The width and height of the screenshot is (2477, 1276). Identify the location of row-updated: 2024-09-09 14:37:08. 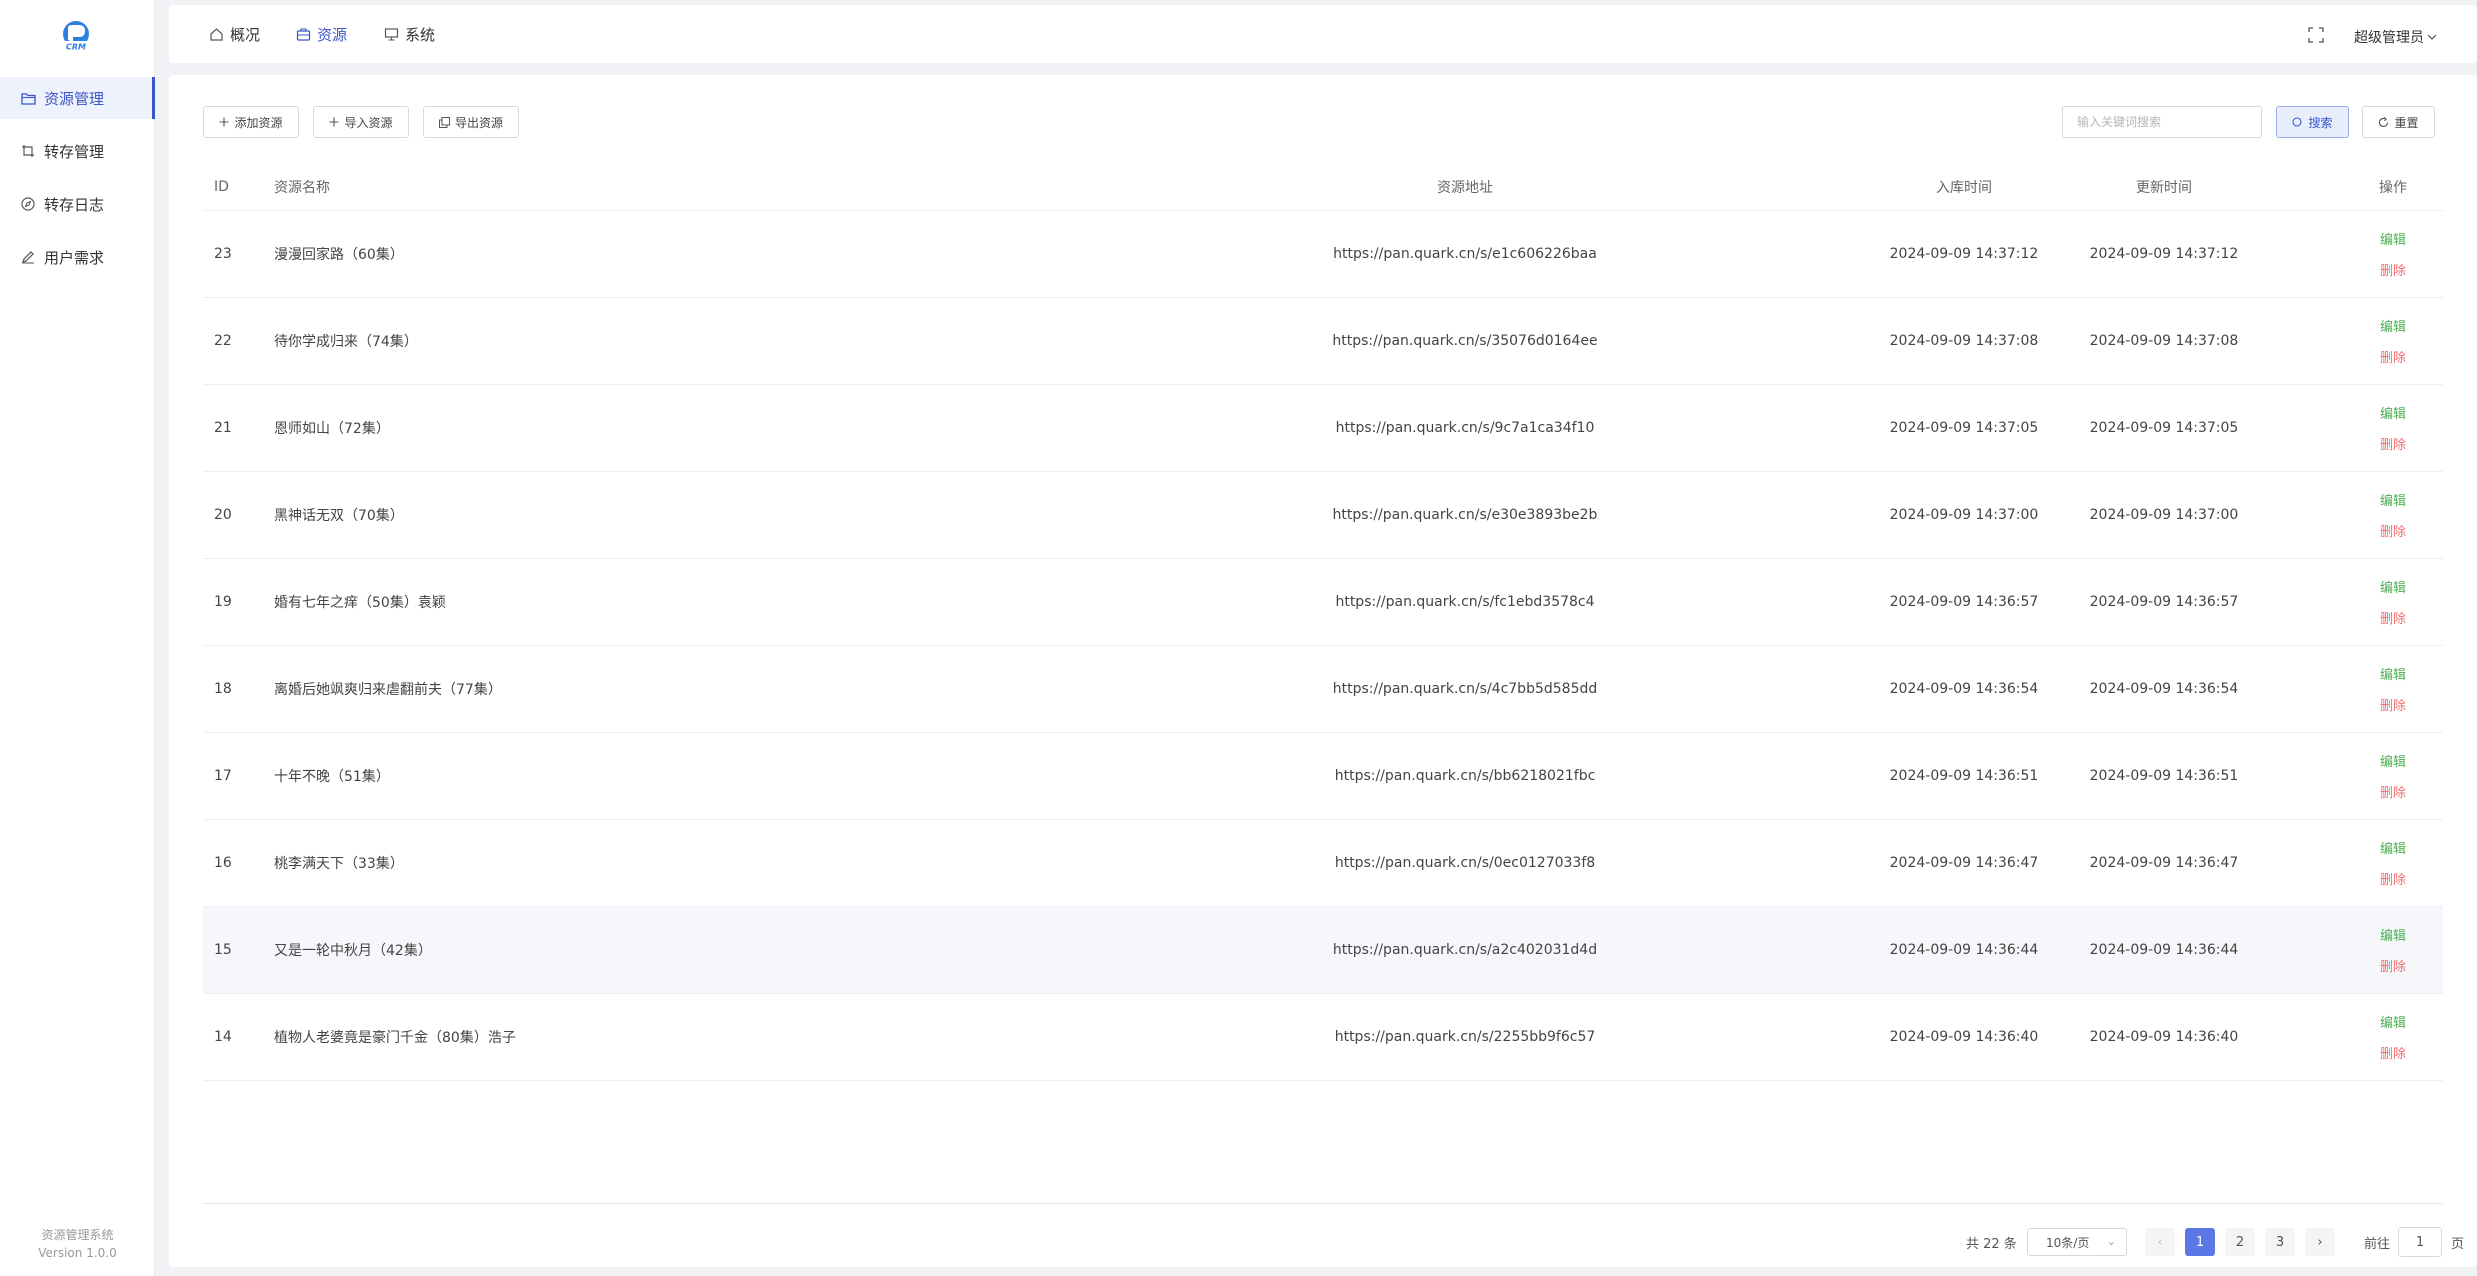
(2164, 341).